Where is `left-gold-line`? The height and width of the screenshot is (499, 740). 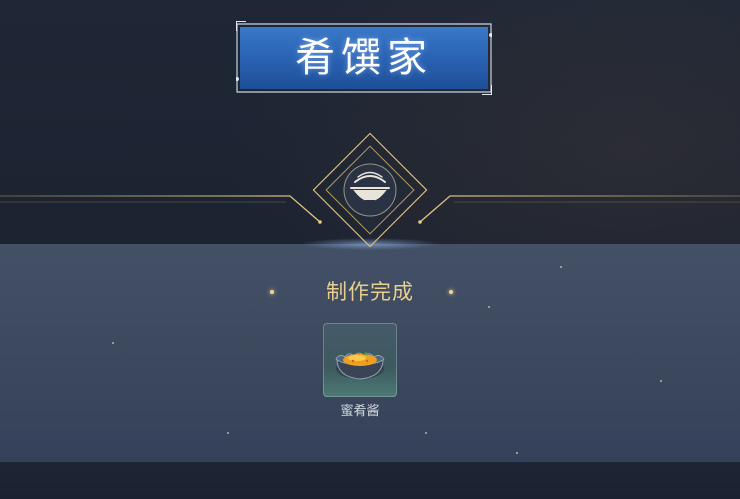
left-gold-line is located at coordinates (160, 209).